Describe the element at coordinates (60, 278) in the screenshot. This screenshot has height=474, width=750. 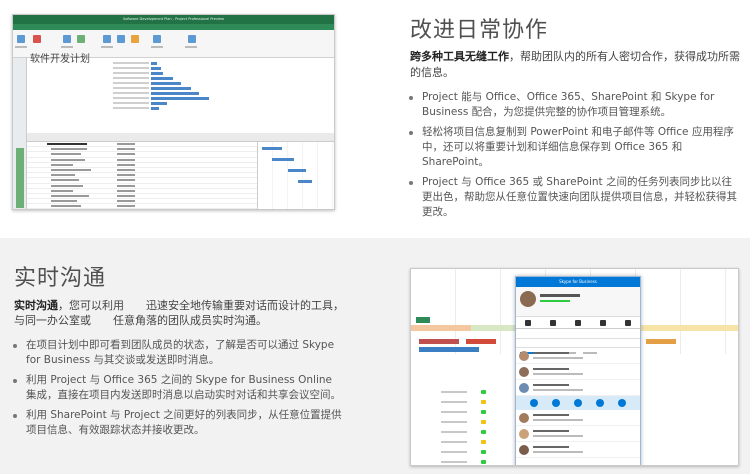
I see `section-title: 实时沟通` at that location.